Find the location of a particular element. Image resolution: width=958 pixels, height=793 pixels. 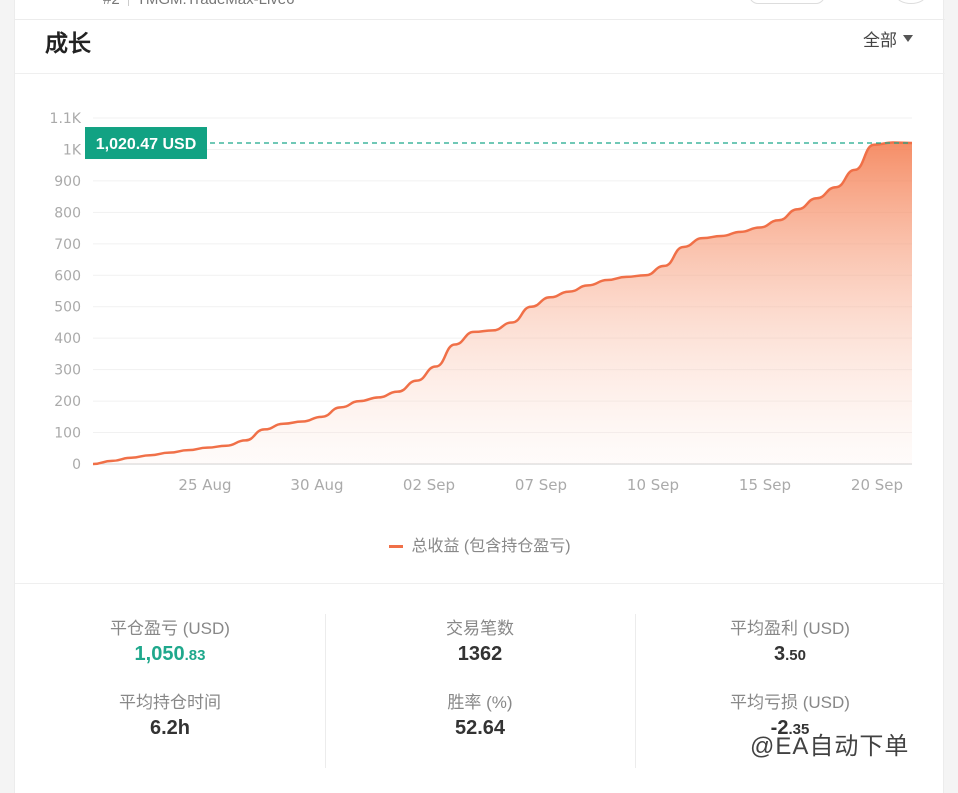

stat-value-avg-profit: 3.50 is located at coordinates (790, 664).